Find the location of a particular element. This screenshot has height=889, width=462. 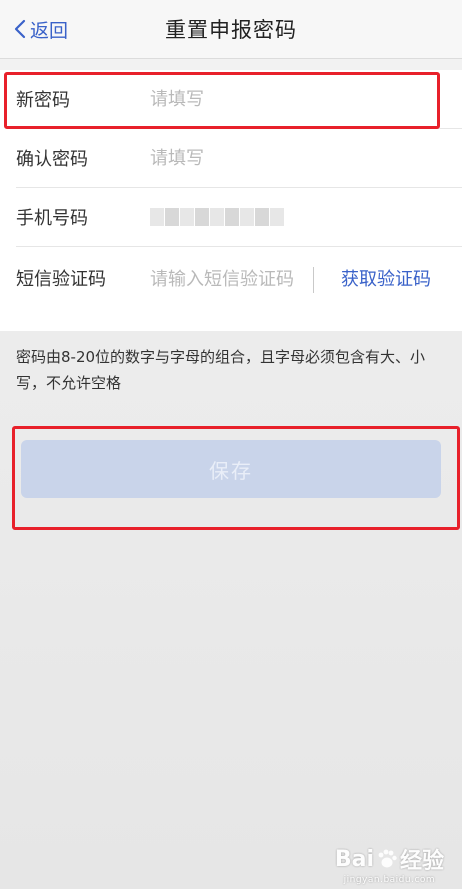

confirm-password-row: 确认密码 is located at coordinates (239, 158).